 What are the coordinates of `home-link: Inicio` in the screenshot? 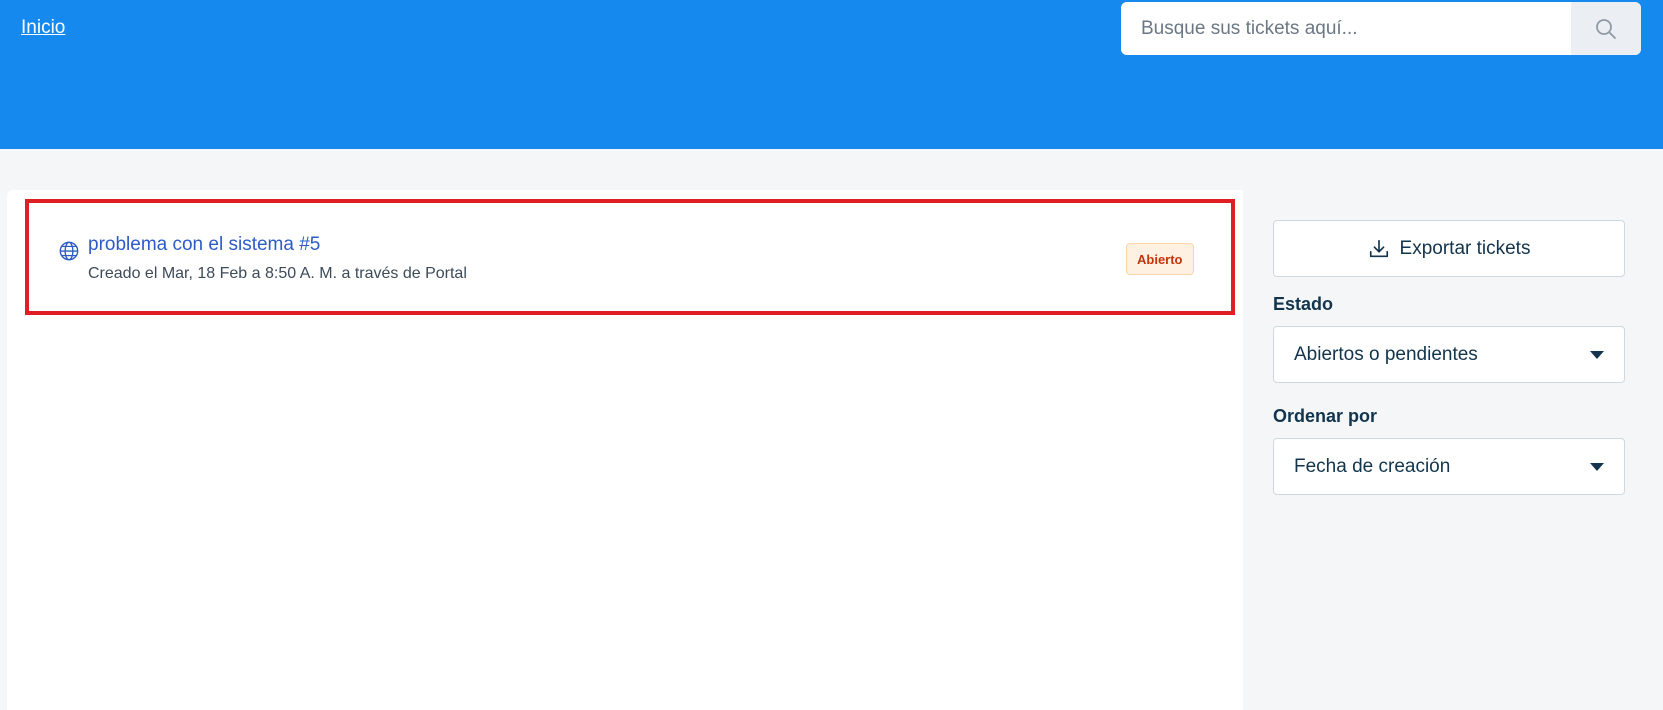 It's located at (43, 28).